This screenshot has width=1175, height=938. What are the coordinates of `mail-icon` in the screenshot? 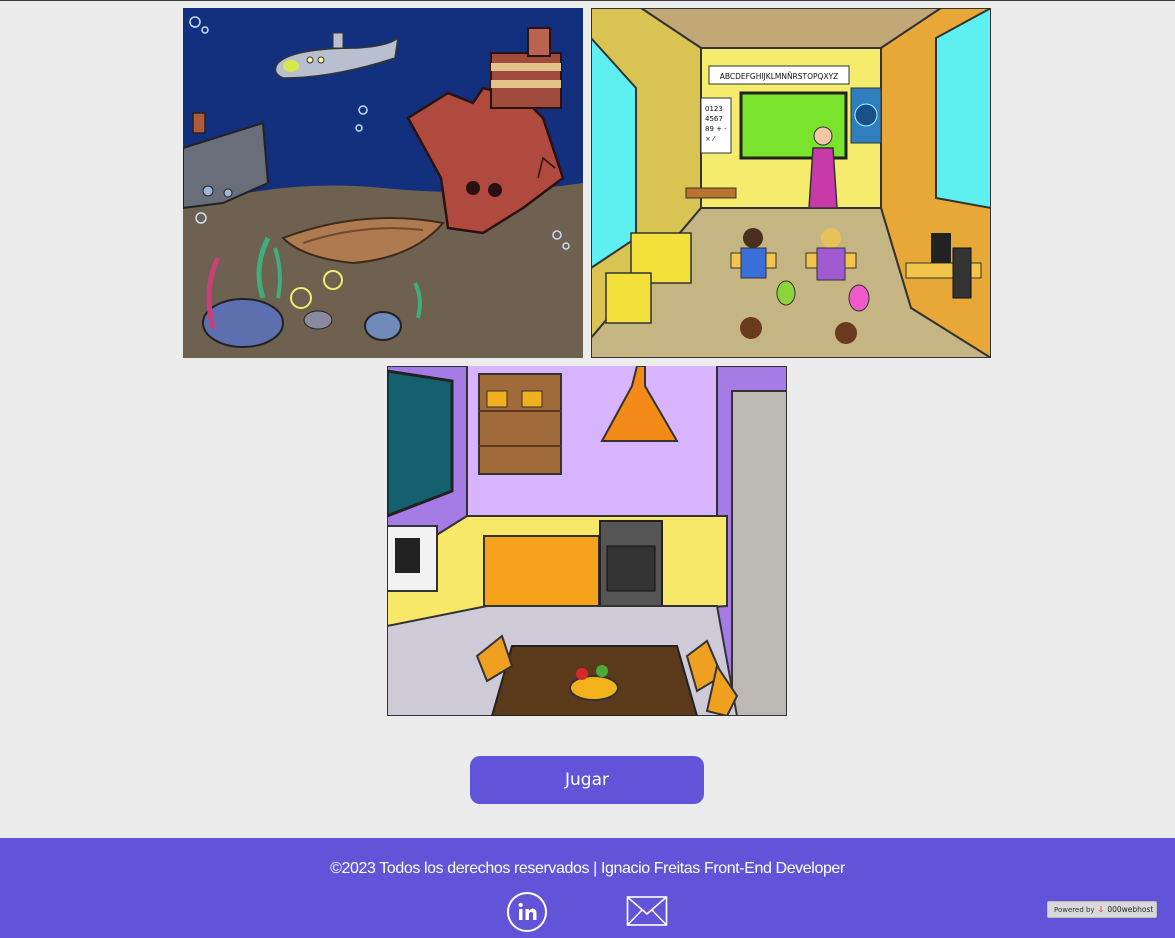 It's located at (647, 911).